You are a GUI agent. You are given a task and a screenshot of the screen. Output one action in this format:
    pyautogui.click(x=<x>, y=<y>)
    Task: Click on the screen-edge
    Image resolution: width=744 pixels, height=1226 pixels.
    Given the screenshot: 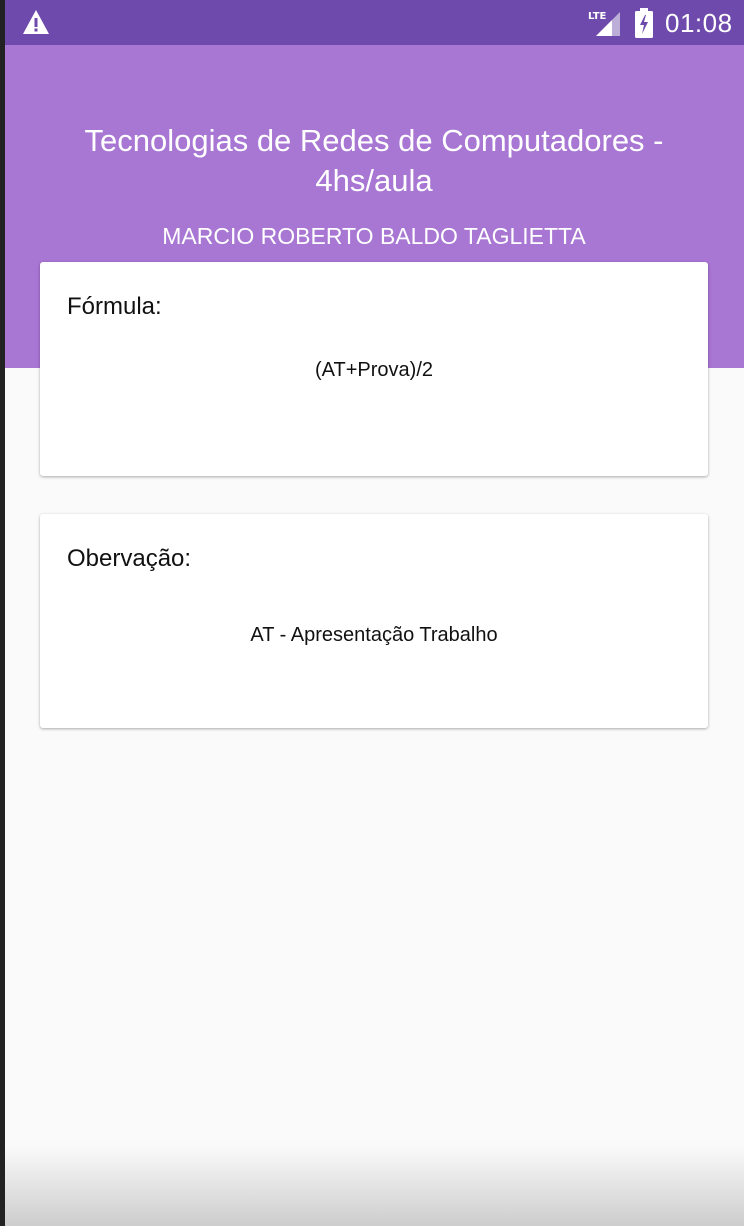 What is the action you would take?
    pyautogui.click(x=2, y=613)
    